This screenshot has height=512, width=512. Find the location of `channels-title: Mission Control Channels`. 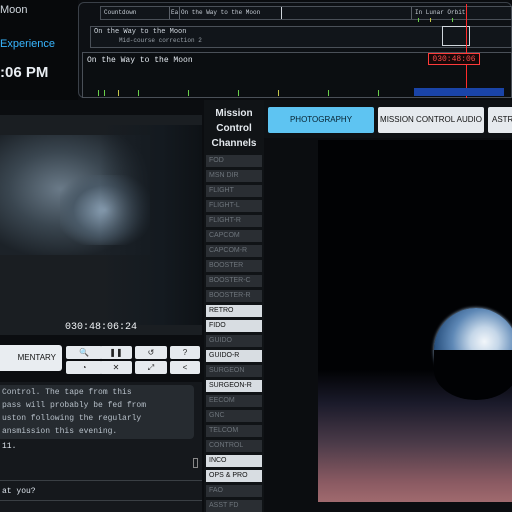

channels-title: Mission Control Channels is located at coordinates (234, 128).